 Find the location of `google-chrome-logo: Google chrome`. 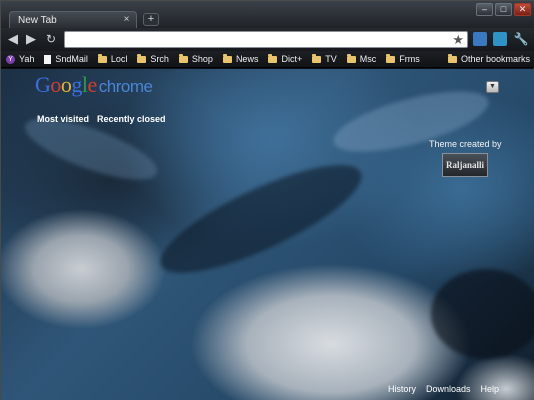

google-chrome-logo: Google chrome is located at coordinates (94, 85).